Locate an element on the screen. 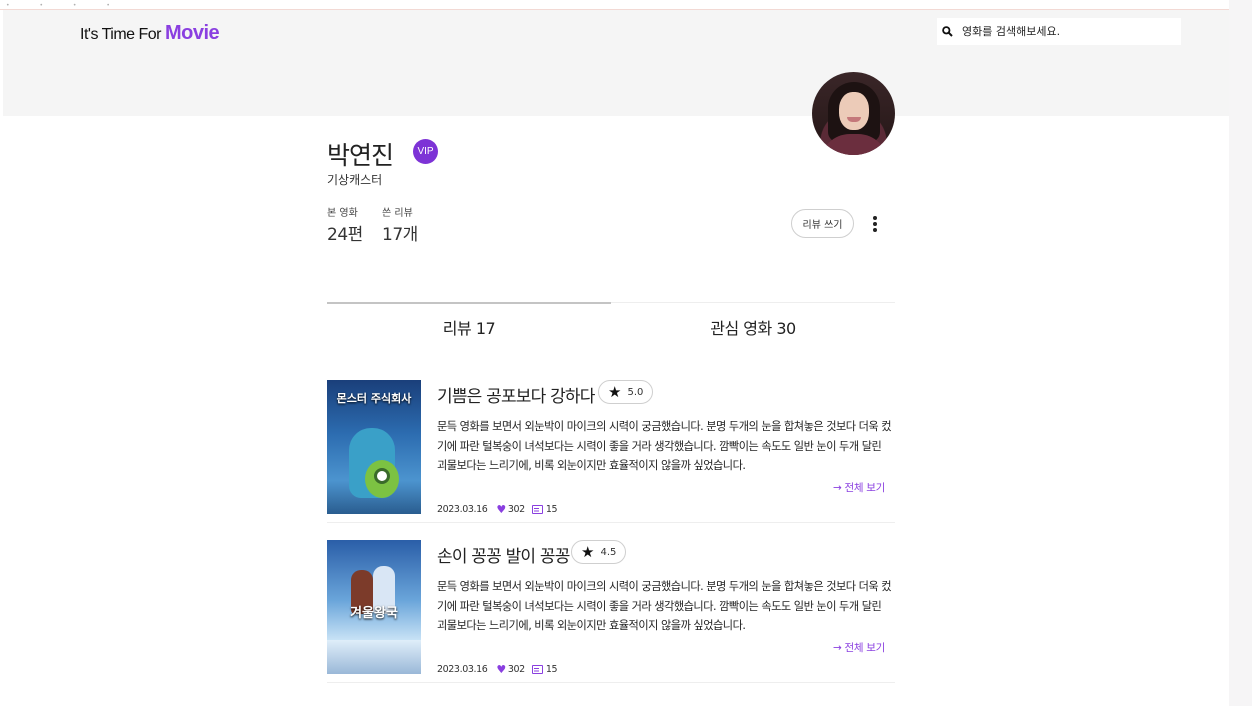  scrollbar-track is located at coordinates (1240, 353).